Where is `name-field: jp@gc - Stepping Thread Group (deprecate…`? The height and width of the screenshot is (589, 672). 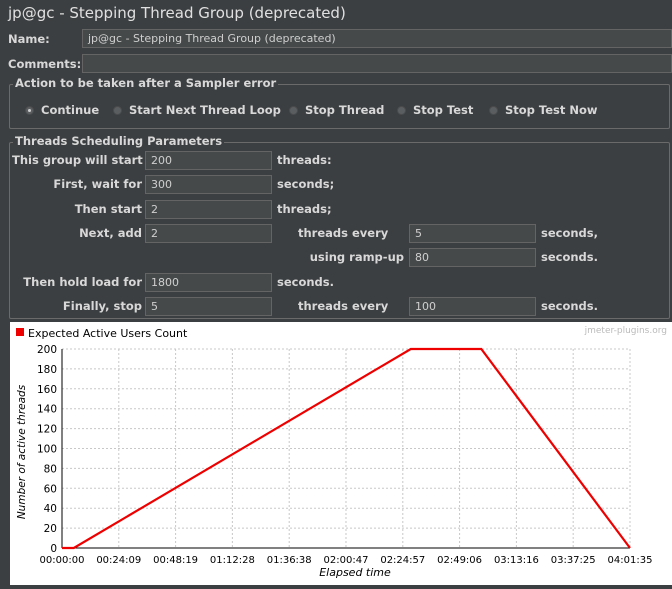 name-field: jp@gc - Stepping Thread Group (deprecate… is located at coordinates (377, 38).